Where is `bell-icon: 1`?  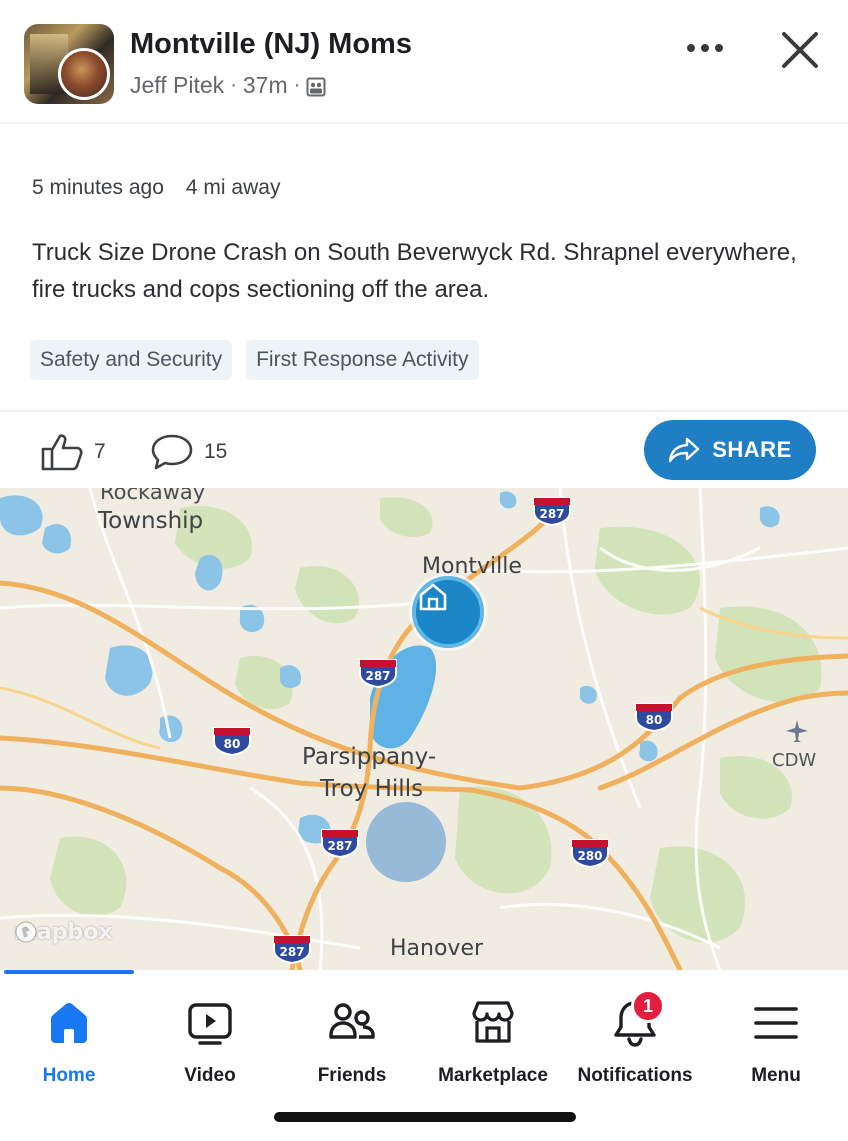 bell-icon: 1 is located at coordinates (636, 1020).